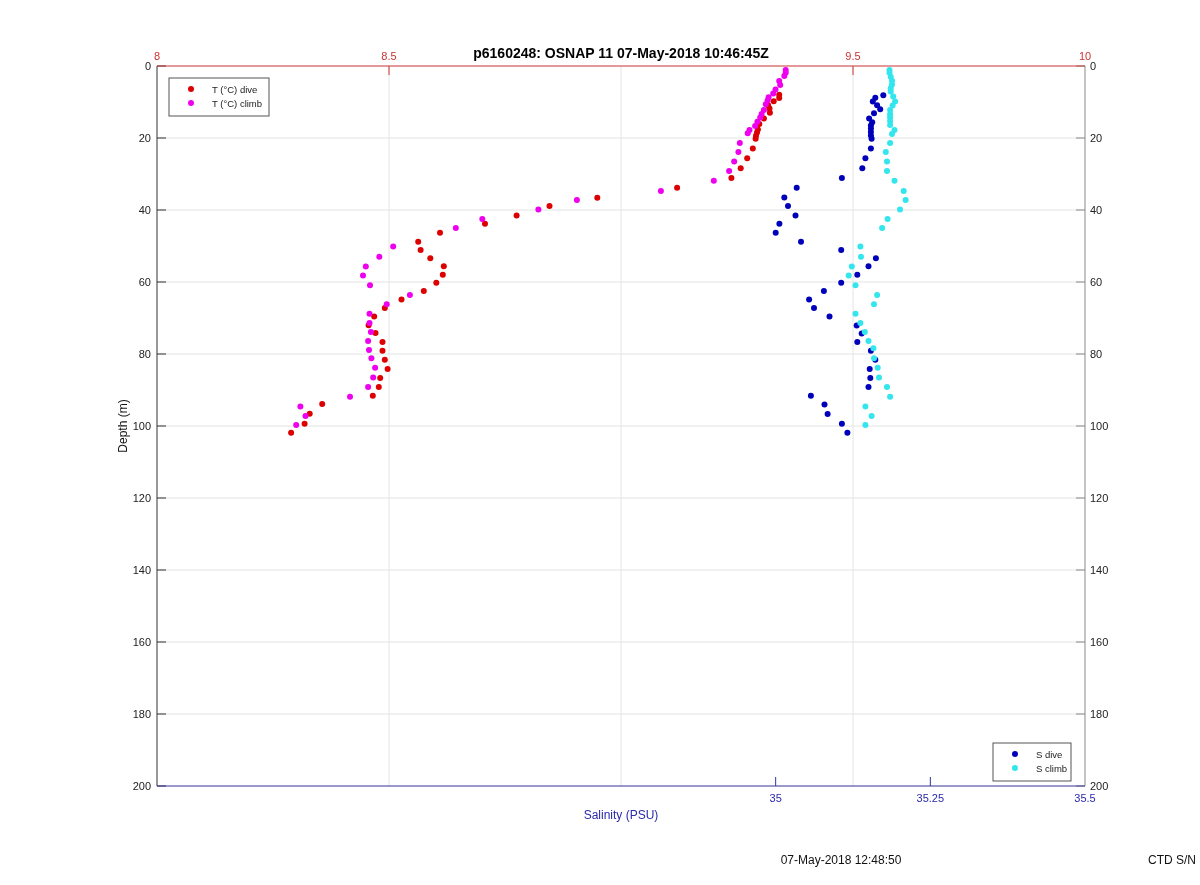 The width and height of the screenshot is (1200, 885). What do you see at coordinates (1085, 798) in the screenshot?
I see `tick-label: 35.5` at bounding box center [1085, 798].